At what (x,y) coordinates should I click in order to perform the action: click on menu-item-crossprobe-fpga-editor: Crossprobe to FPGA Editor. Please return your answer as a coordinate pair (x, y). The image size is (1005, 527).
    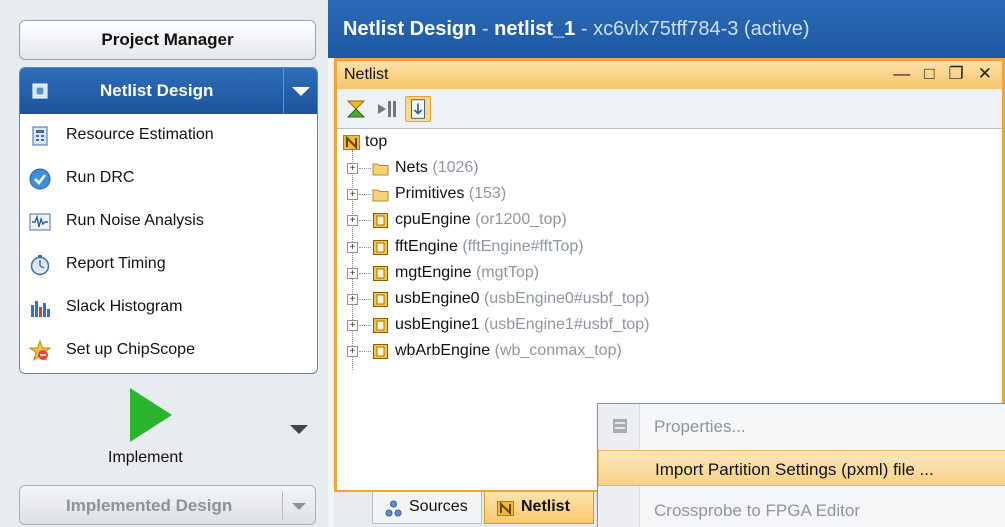
    Looking at the image, I should click on (801, 509).